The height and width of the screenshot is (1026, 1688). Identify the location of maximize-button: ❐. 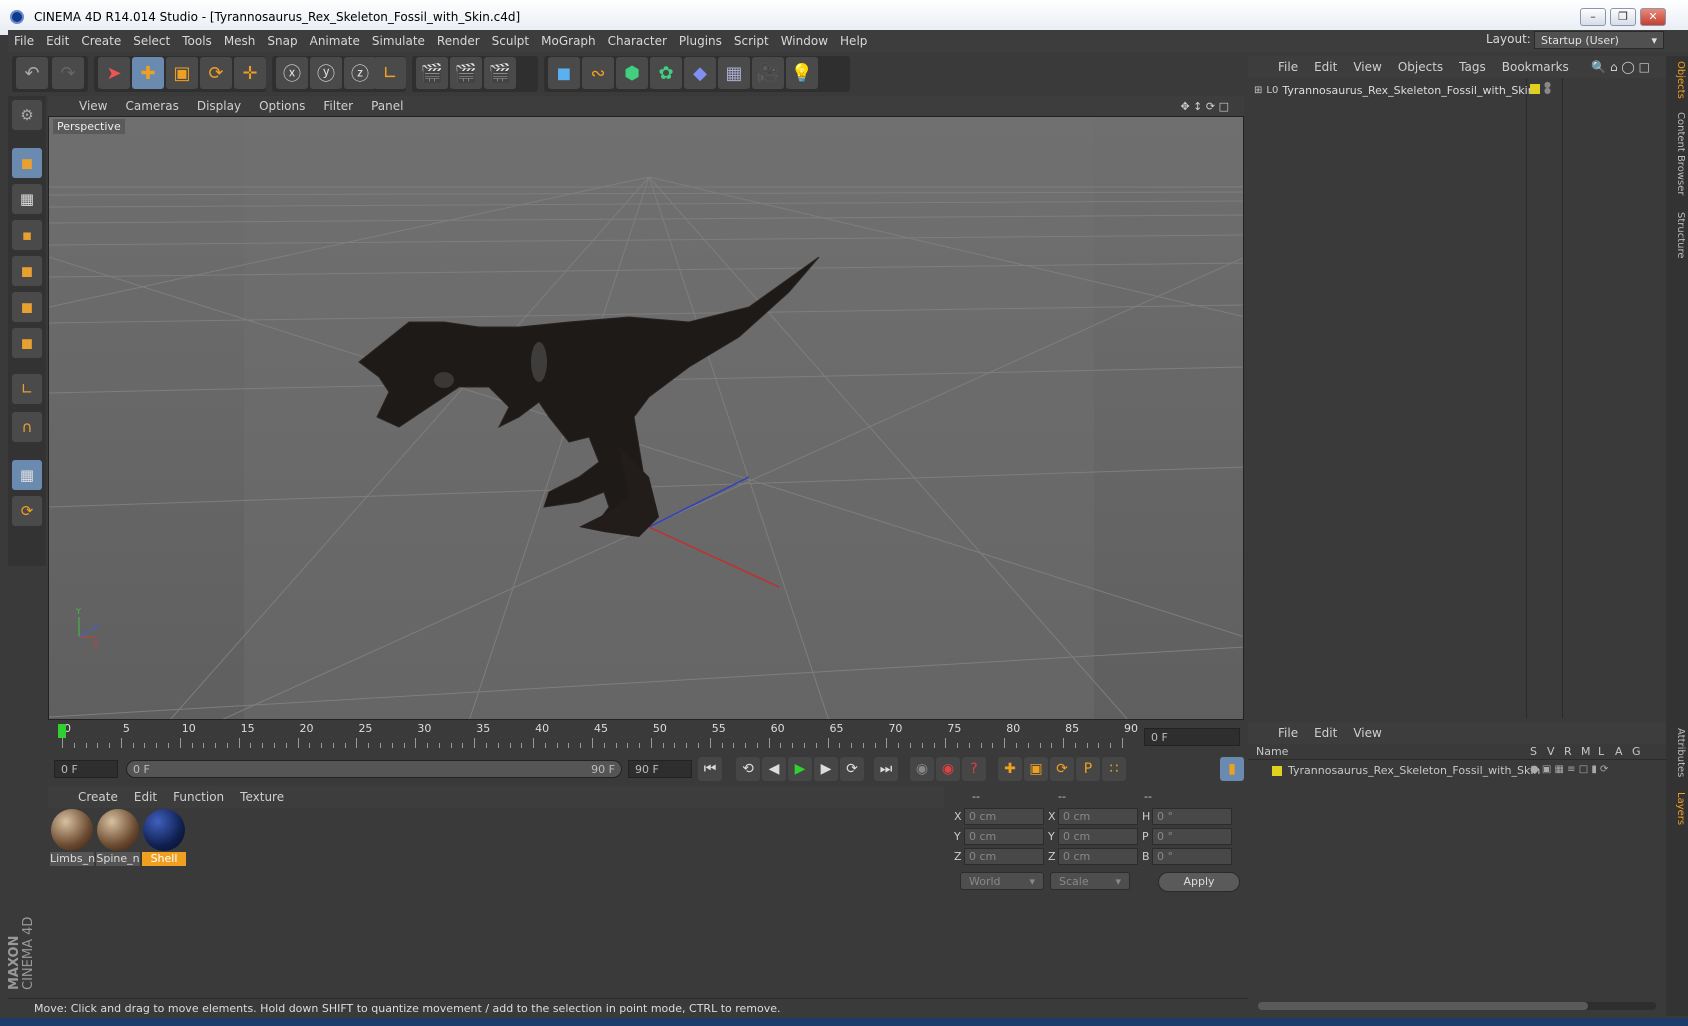
(1623, 17).